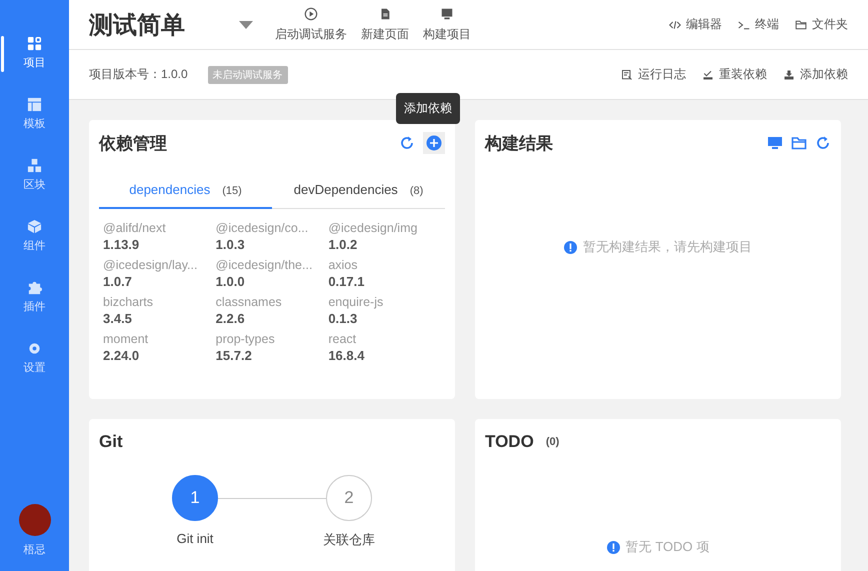 This screenshot has width=868, height=571. Describe the element at coordinates (35, 550) in the screenshot. I see `user-name: 梧忌` at that location.